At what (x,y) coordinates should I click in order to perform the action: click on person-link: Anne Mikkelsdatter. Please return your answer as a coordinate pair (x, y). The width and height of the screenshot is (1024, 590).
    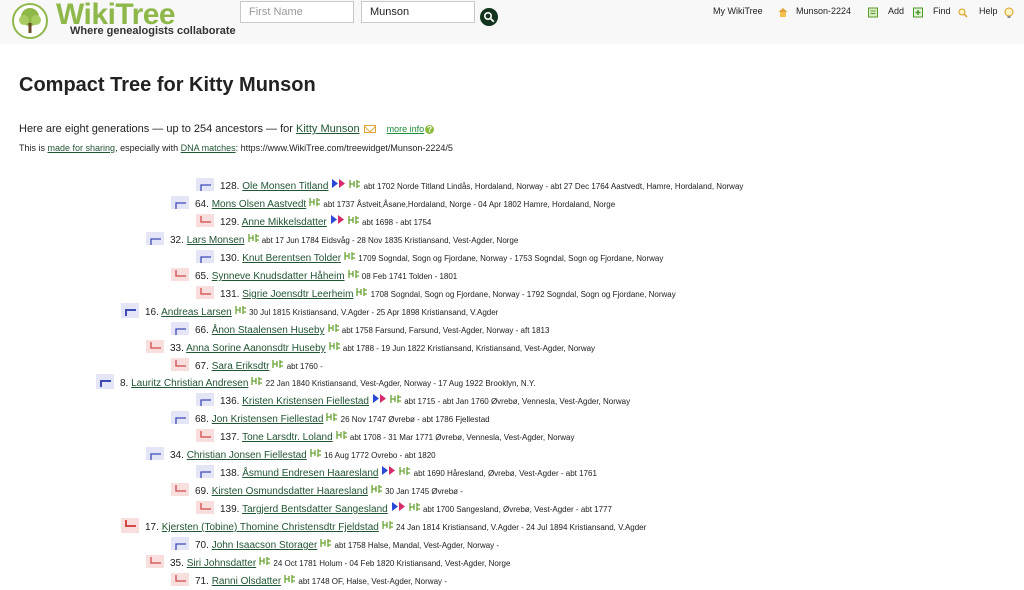
    Looking at the image, I should click on (284, 222).